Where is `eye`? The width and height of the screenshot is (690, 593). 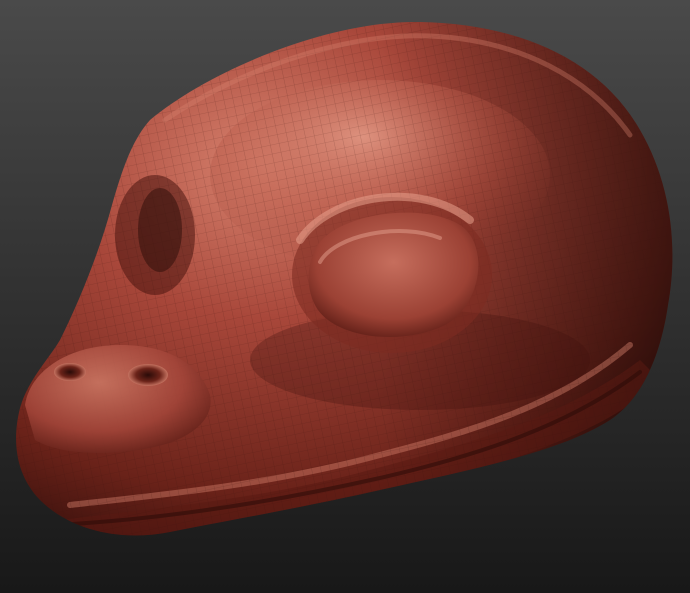
eye is located at coordinates (392, 272).